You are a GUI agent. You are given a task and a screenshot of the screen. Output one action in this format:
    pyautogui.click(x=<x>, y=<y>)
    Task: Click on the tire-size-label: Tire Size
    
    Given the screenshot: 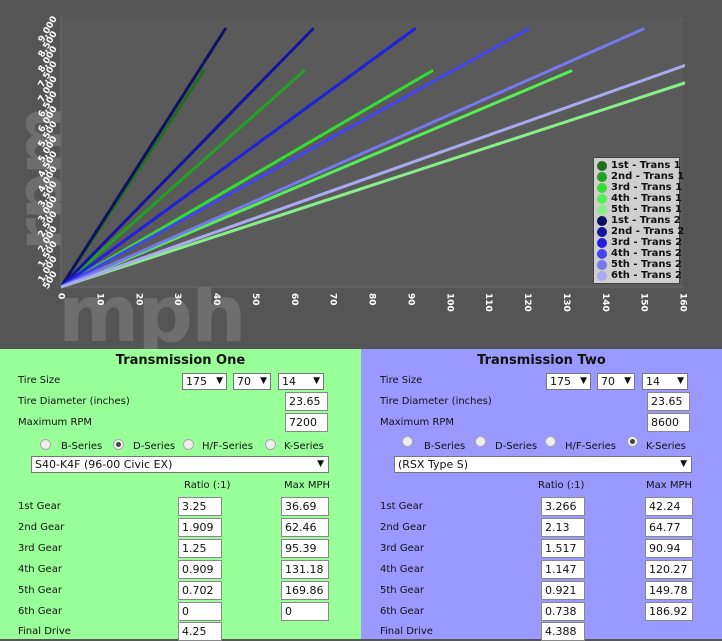 What is the action you would take?
    pyautogui.click(x=39, y=380)
    